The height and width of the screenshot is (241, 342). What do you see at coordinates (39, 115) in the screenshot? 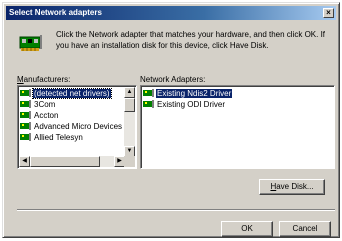
I see `list-item: Accton` at bounding box center [39, 115].